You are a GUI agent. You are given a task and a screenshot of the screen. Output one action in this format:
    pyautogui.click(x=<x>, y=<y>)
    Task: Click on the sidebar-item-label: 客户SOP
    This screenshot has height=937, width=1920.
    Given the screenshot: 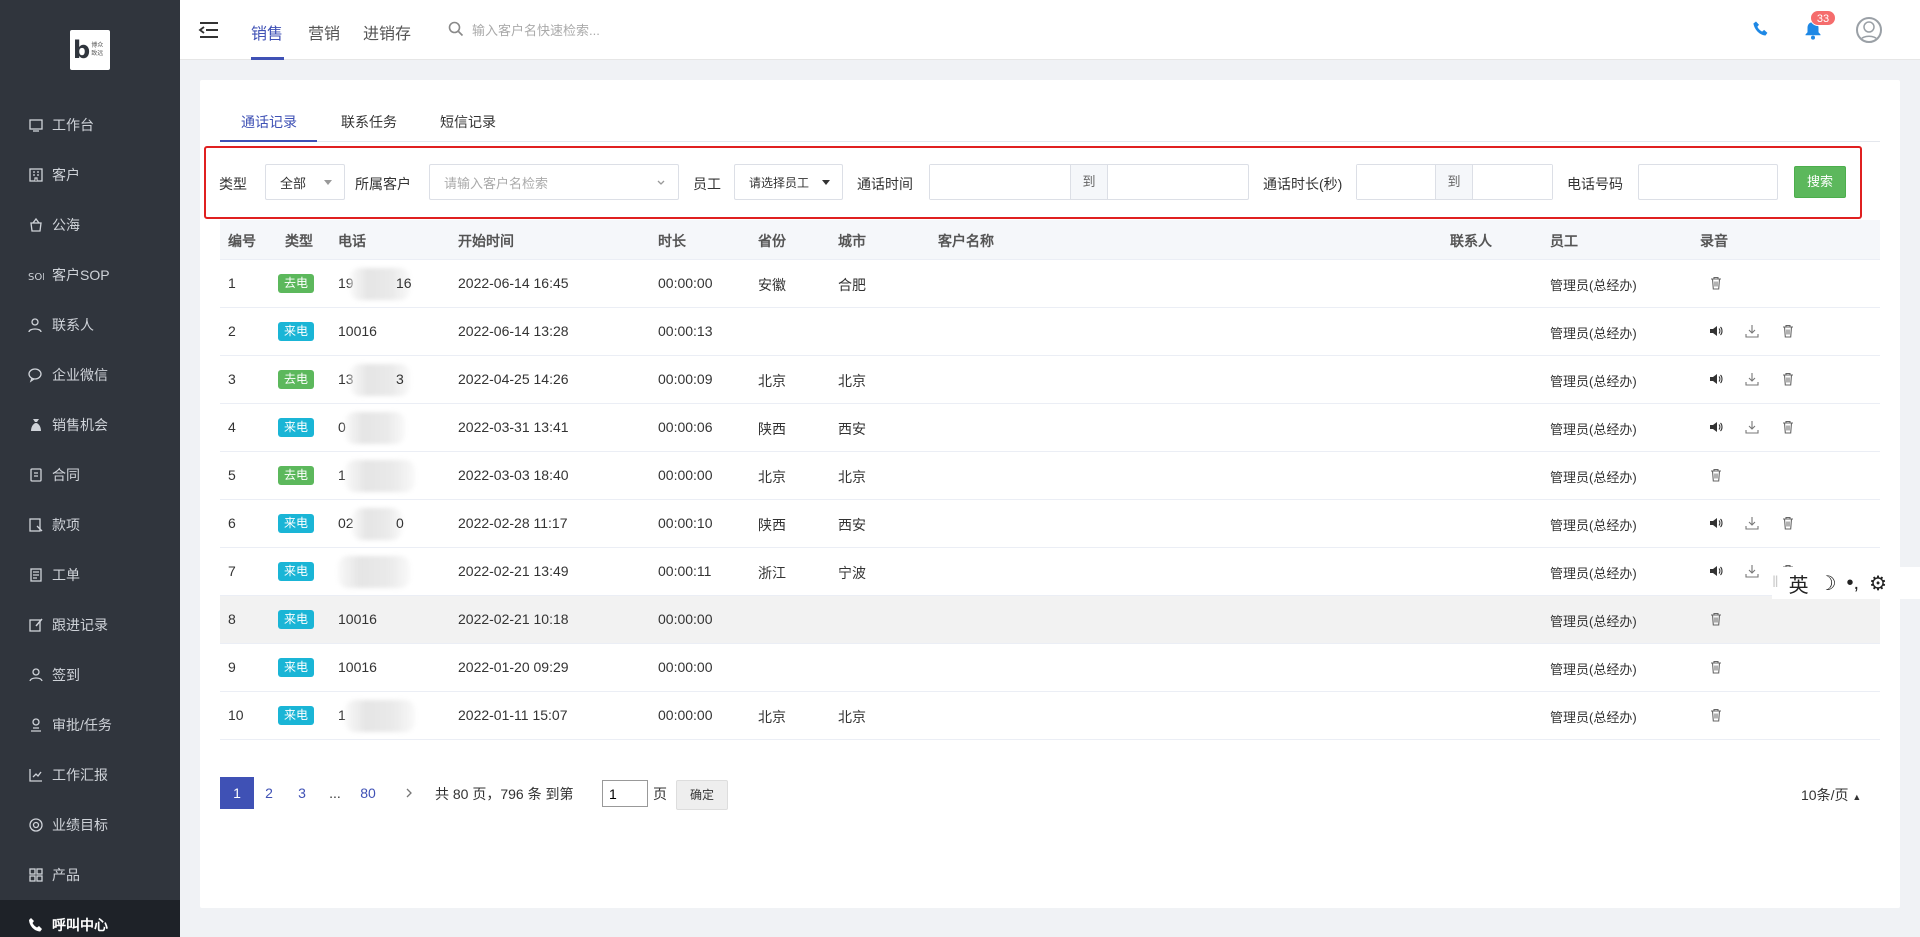 What is the action you would take?
    pyautogui.click(x=81, y=275)
    